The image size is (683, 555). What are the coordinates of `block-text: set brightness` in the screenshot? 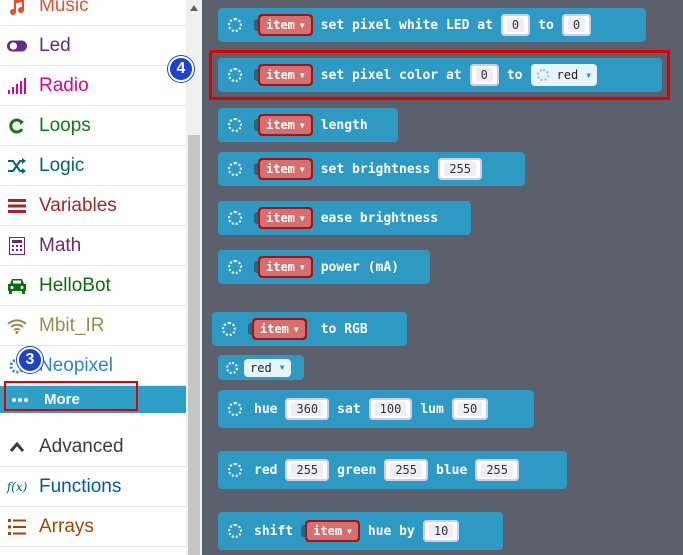 It's located at (375, 169).